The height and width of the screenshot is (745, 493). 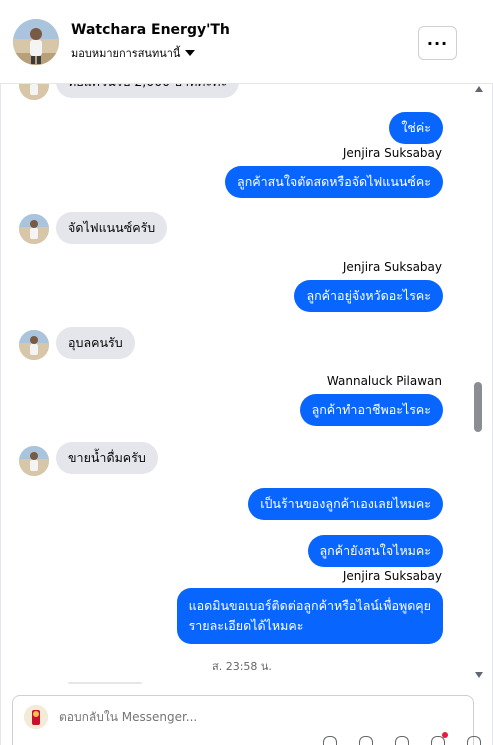 I want to click on sender-name: Wannaluck Pilawan, so click(x=384, y=381).